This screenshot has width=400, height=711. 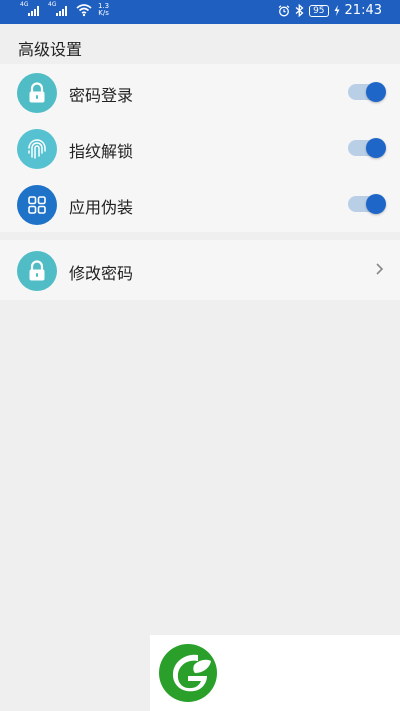 I want to click on bluetooth-icon, so click(x=299, y=10).